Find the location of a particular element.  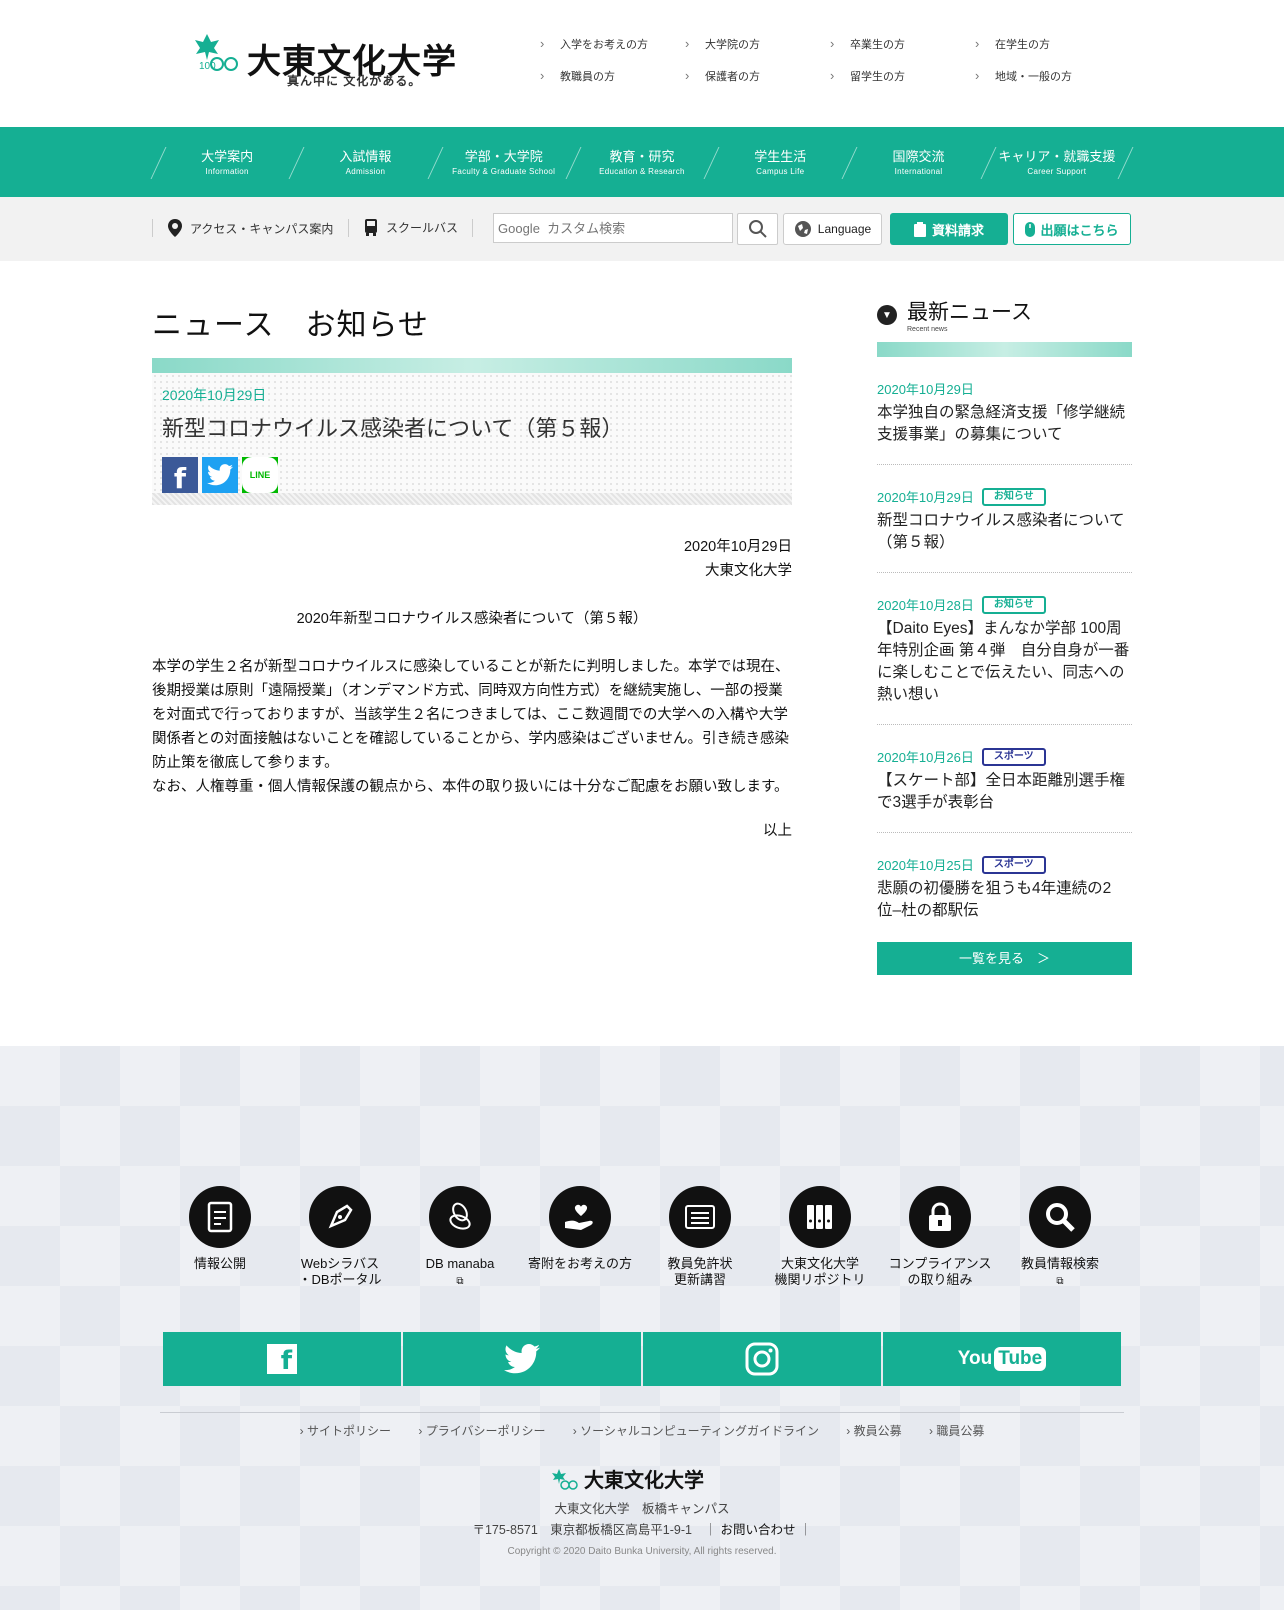

link-label: 機関リポジトリ is located at coordinates (820, 1279).